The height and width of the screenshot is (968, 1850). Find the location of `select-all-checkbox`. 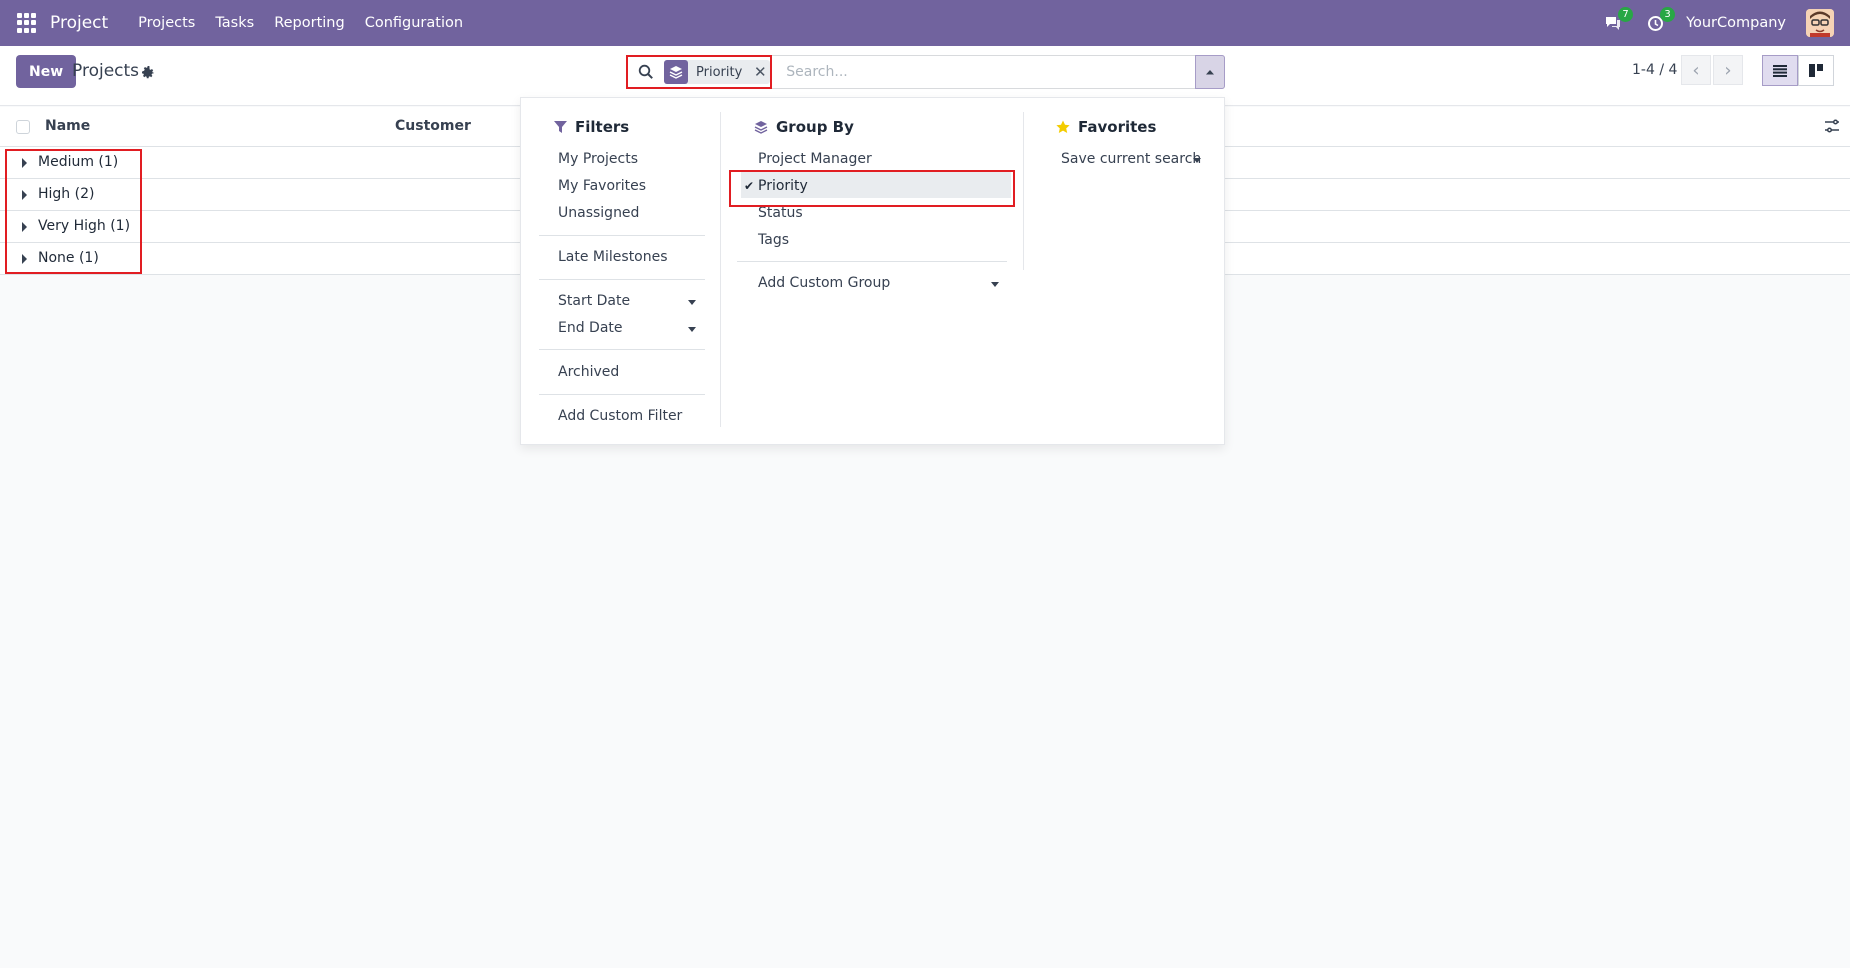

select-all-checkbox is located at coordinates (23, 127).